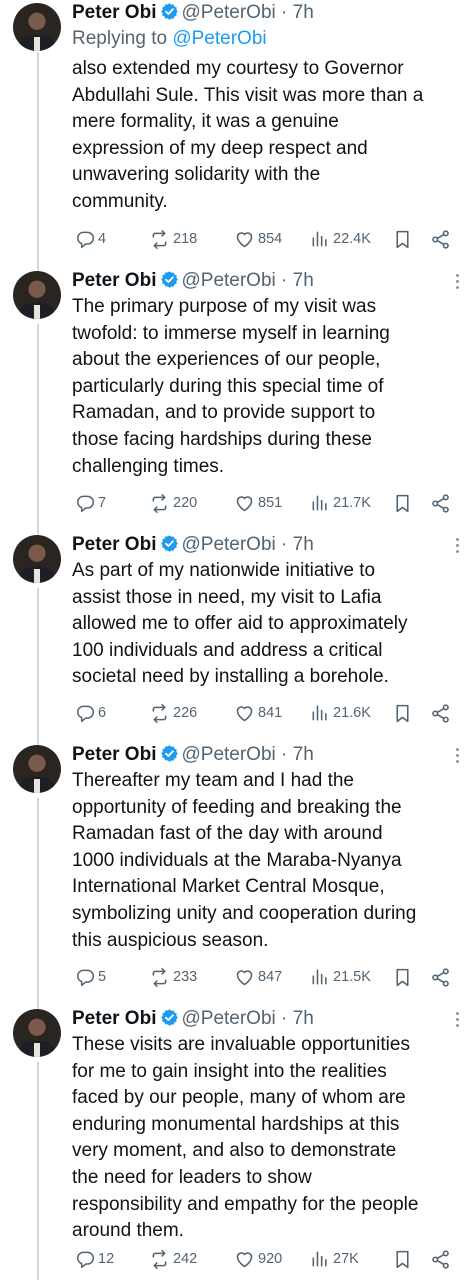 The width and height of the screenshot is (476, 1280). Describe the element at coordinates (106, 1259) in the screenshot. I see `reply-count: 12` at that location.